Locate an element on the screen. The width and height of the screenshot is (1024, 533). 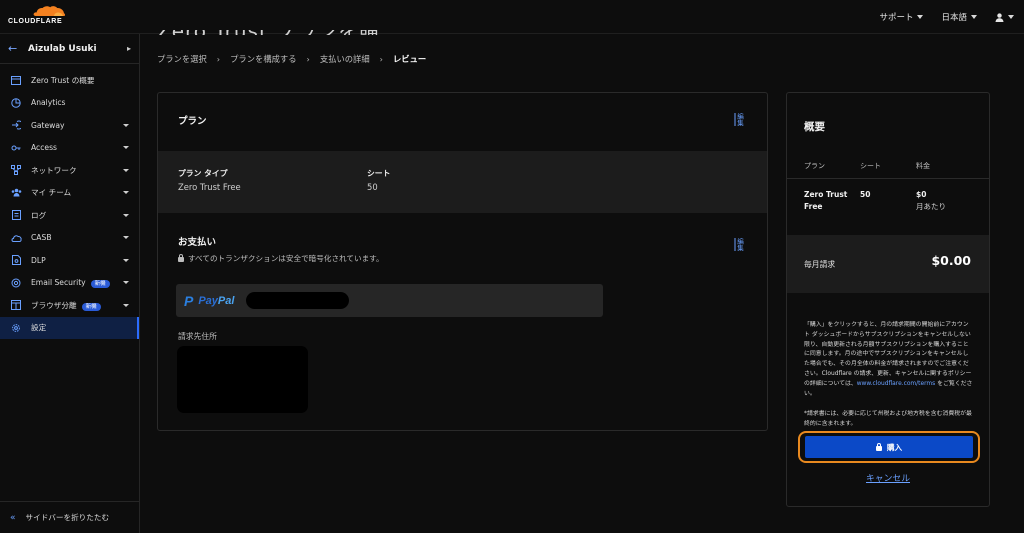
monthly-label: 毎月請求 is located at coordinates (820, 264).